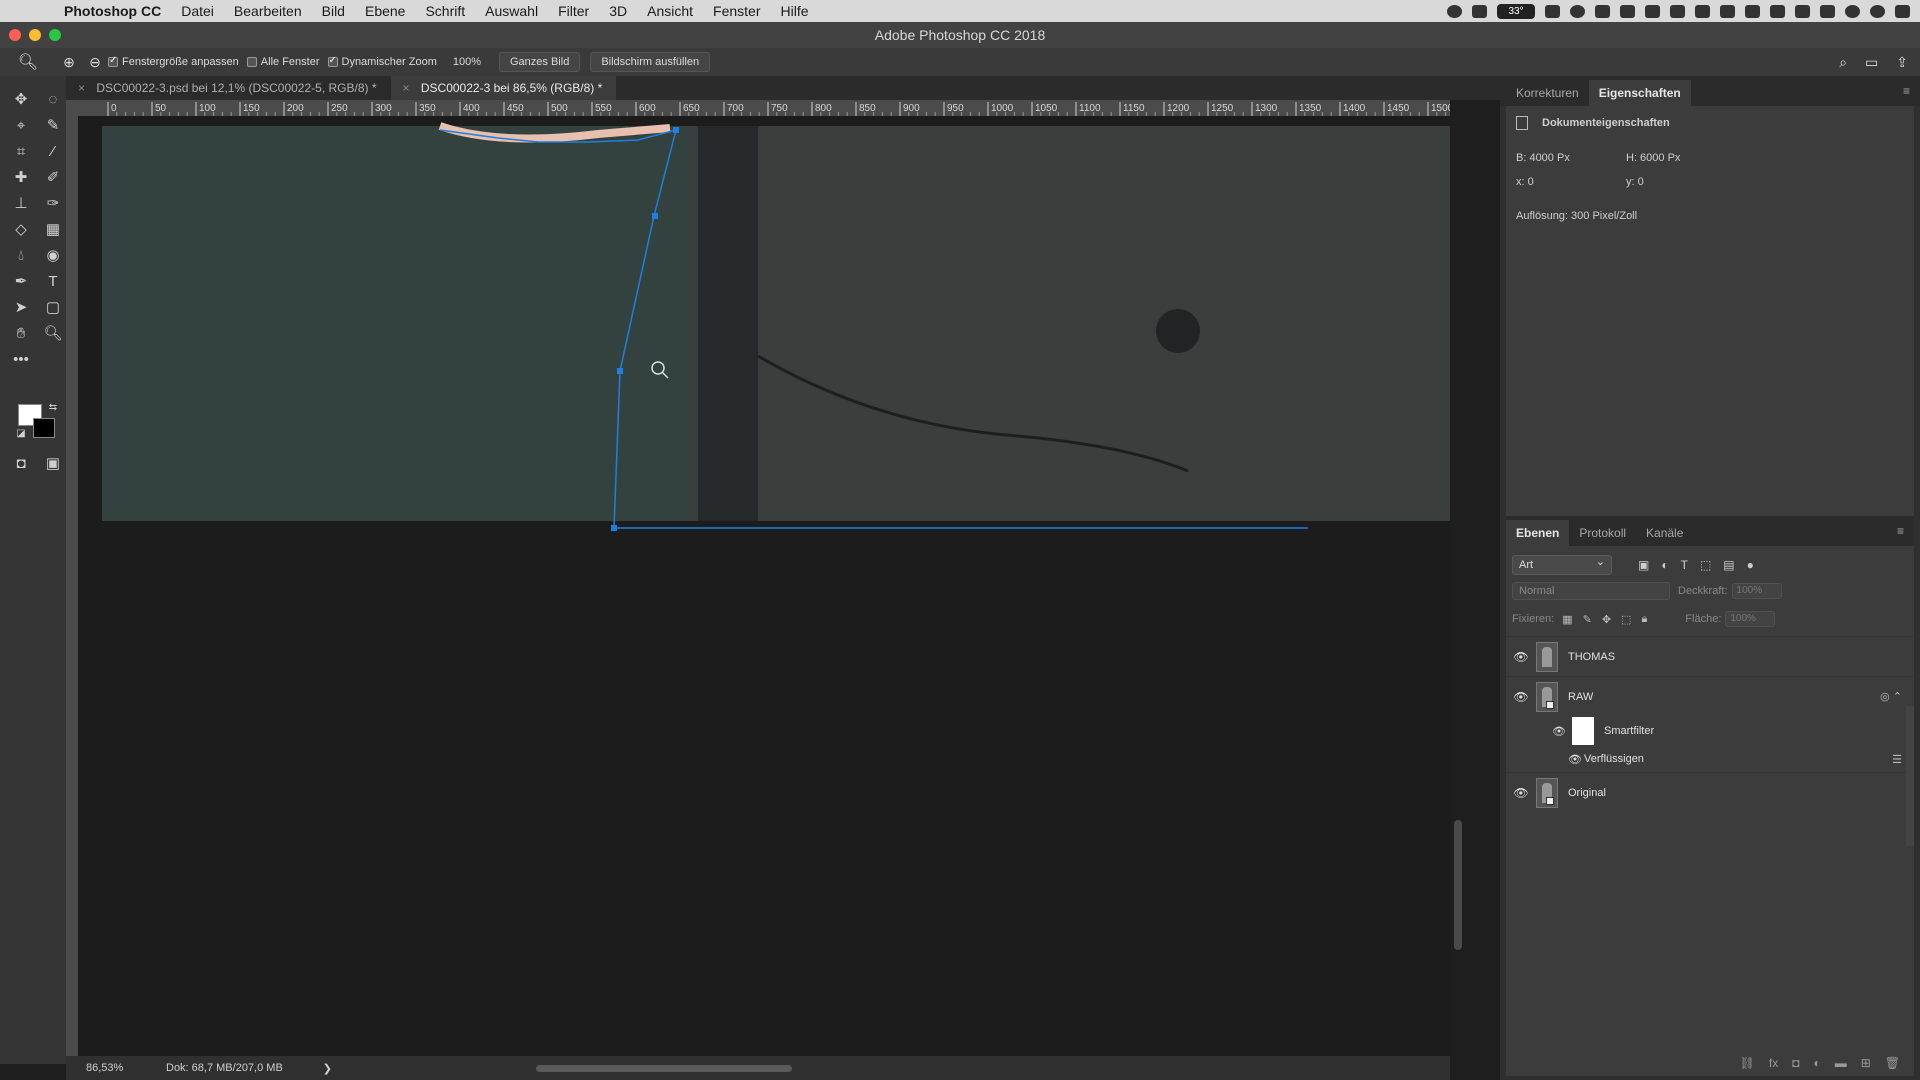 This screenshot has height=1080, width=1920. Describe the element at coordinates (53, 282) in the screenshot. I see `type-tool-icon: T` at that location.